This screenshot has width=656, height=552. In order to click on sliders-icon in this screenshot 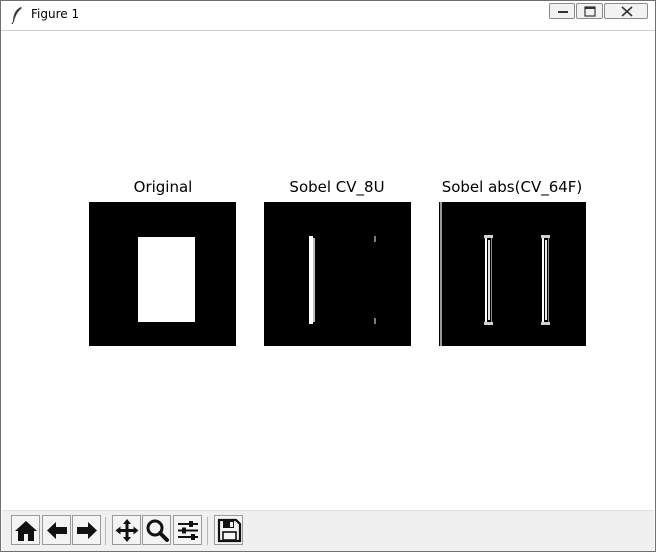, I will do `click(188, 530)`.